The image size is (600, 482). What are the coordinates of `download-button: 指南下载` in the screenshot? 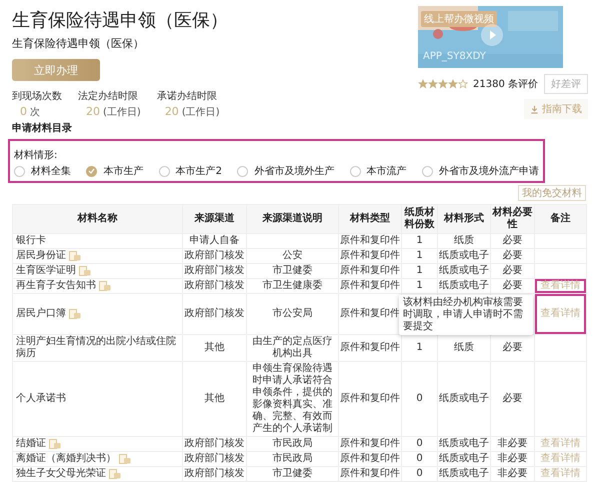 It's located at (556, 109).